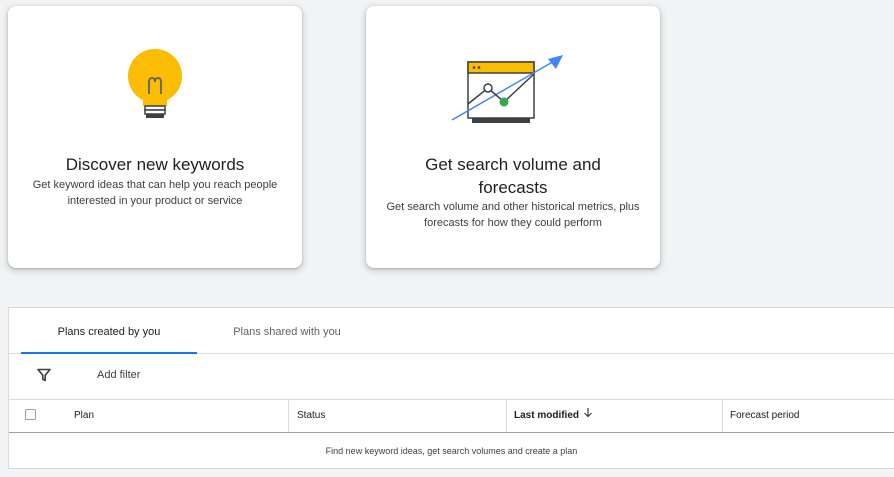  Describe the element at coordinates (808, 415) in the screenshot. I see `column-header-forecast-period: Forecast period` at that location.